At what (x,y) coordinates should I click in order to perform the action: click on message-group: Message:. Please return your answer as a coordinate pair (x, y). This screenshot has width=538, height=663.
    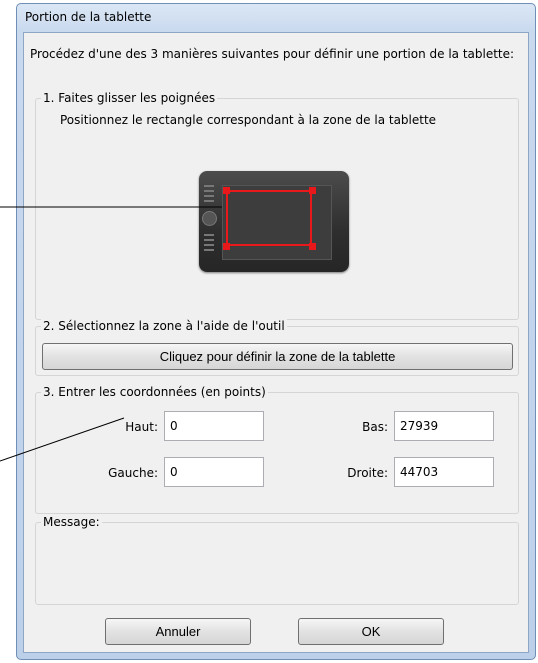
    Looking at the image, I should click on (277, 559).